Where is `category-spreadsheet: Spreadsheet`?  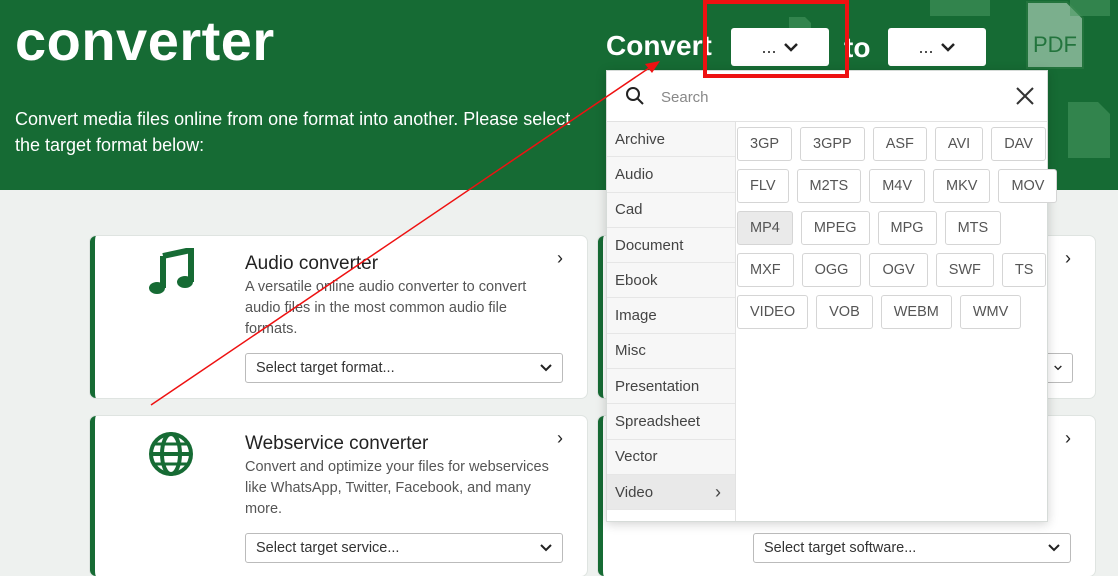
category-spreadsheet: Spreadsheet is located at coordinates (671, 422).